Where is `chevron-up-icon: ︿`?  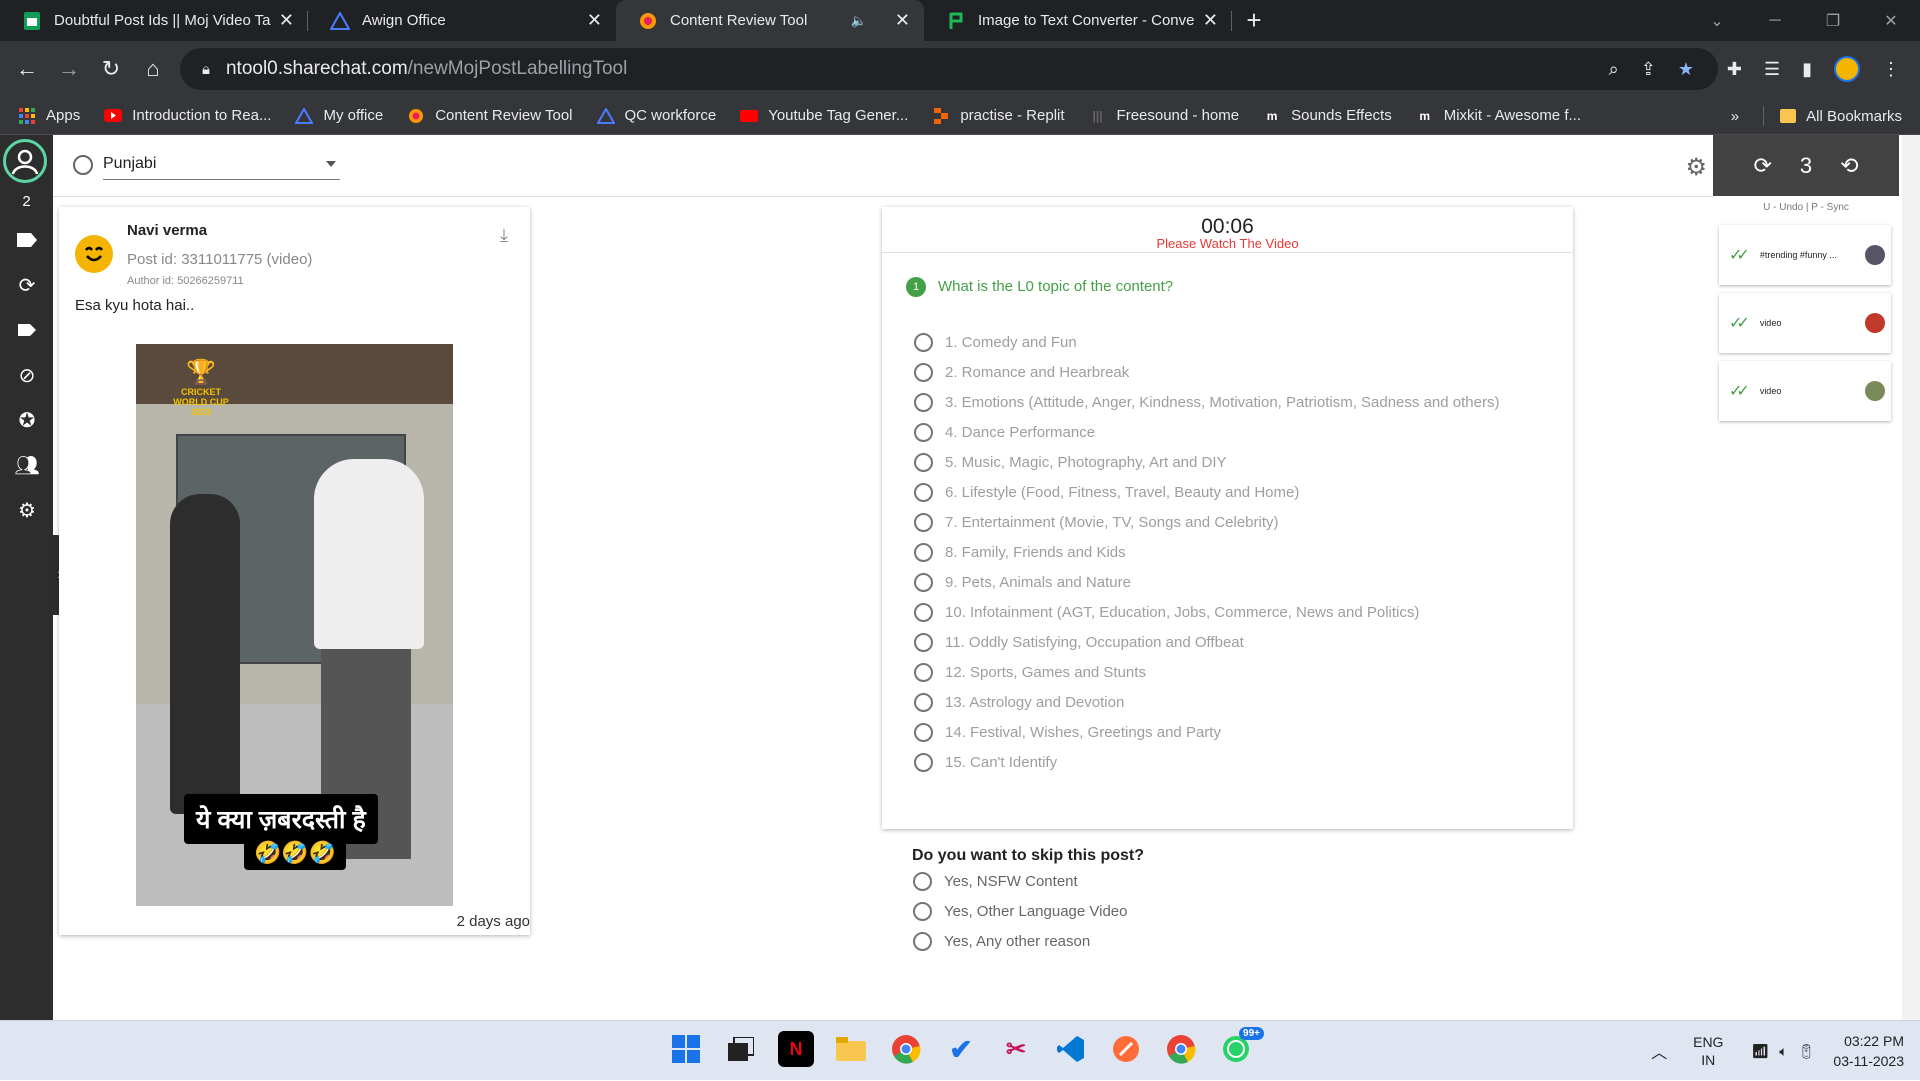
chevron-up-icon: ︿ is located at coordinates (1659, 1051).